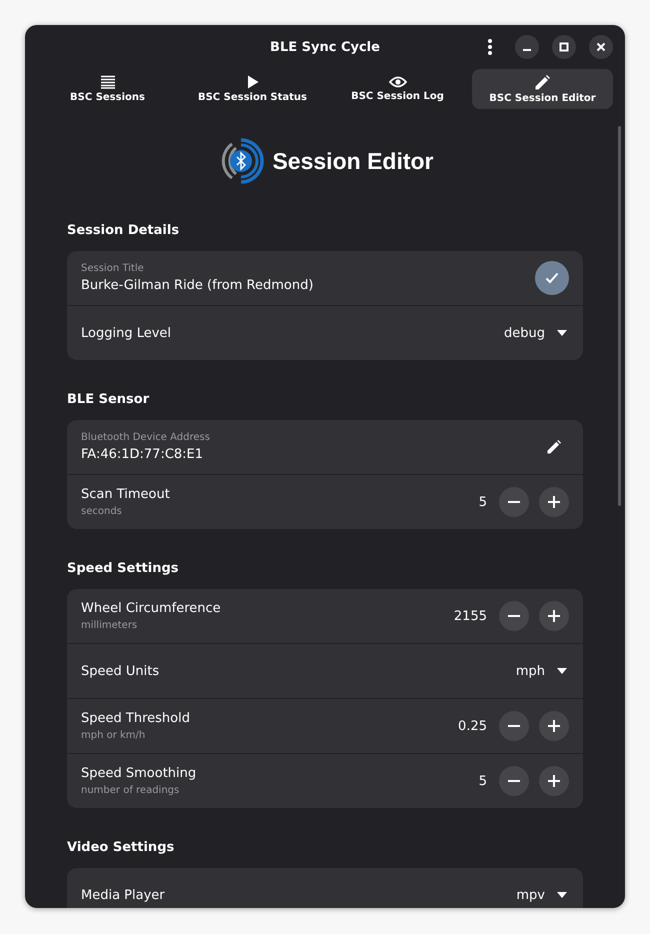 This screenshot has width=650, height=934. I want to click on close-button, so click(601, 47).